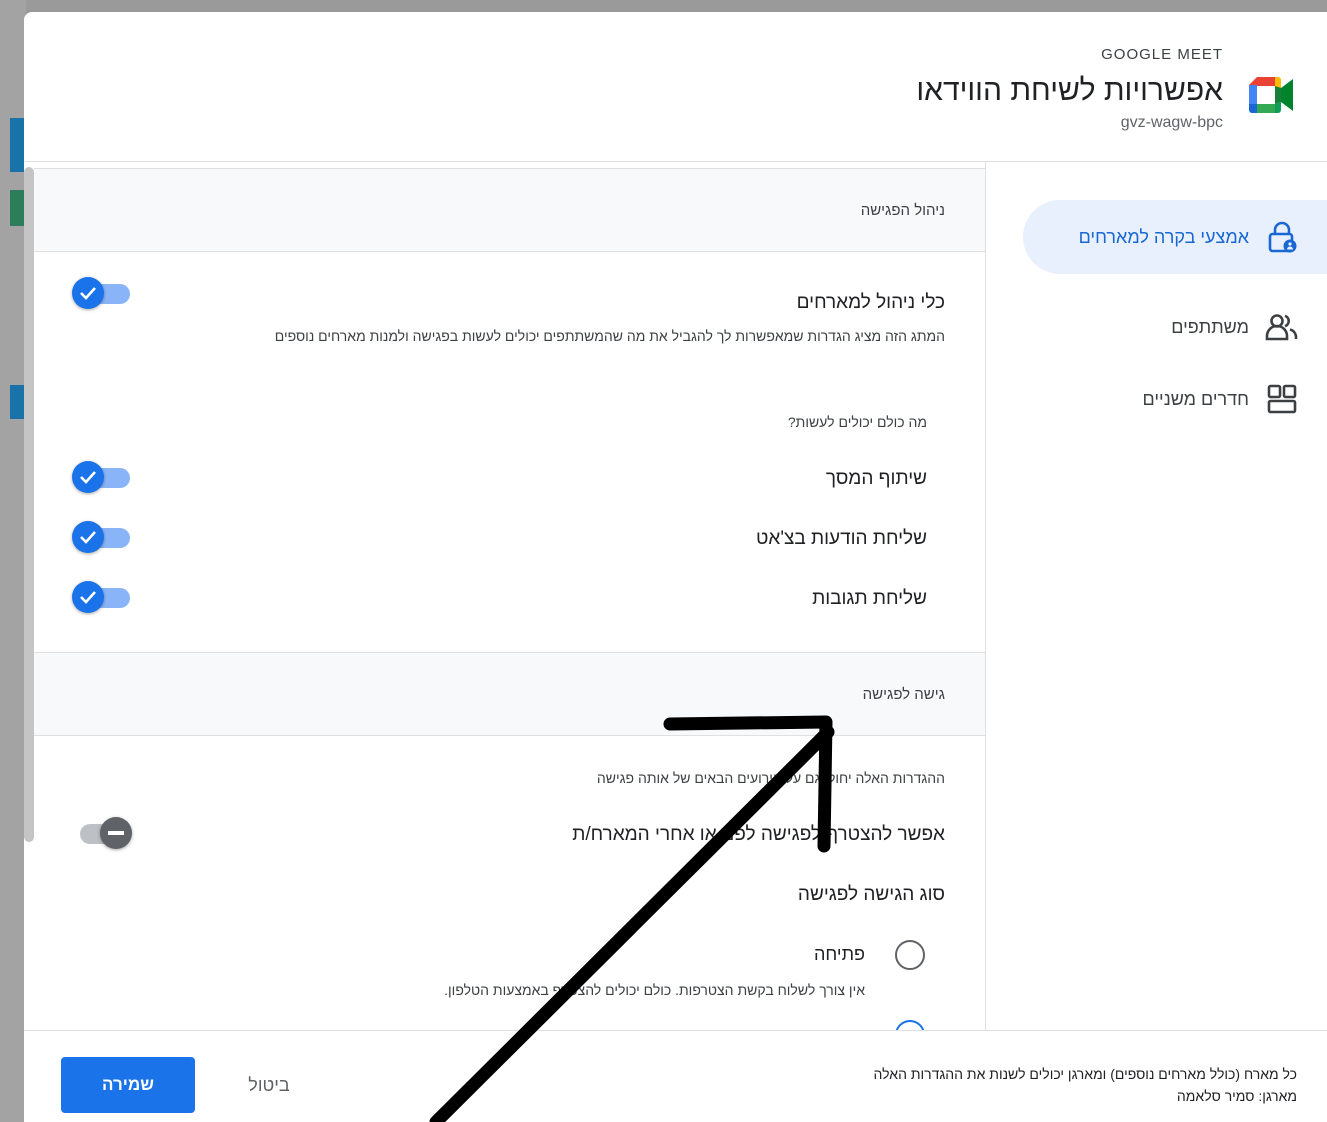 The image size is (1327, 1122). Describe the element at coordinates (509, 210) in the screenshot. I see `section-header-meeting-management: ניהול הפגישה` at that location.